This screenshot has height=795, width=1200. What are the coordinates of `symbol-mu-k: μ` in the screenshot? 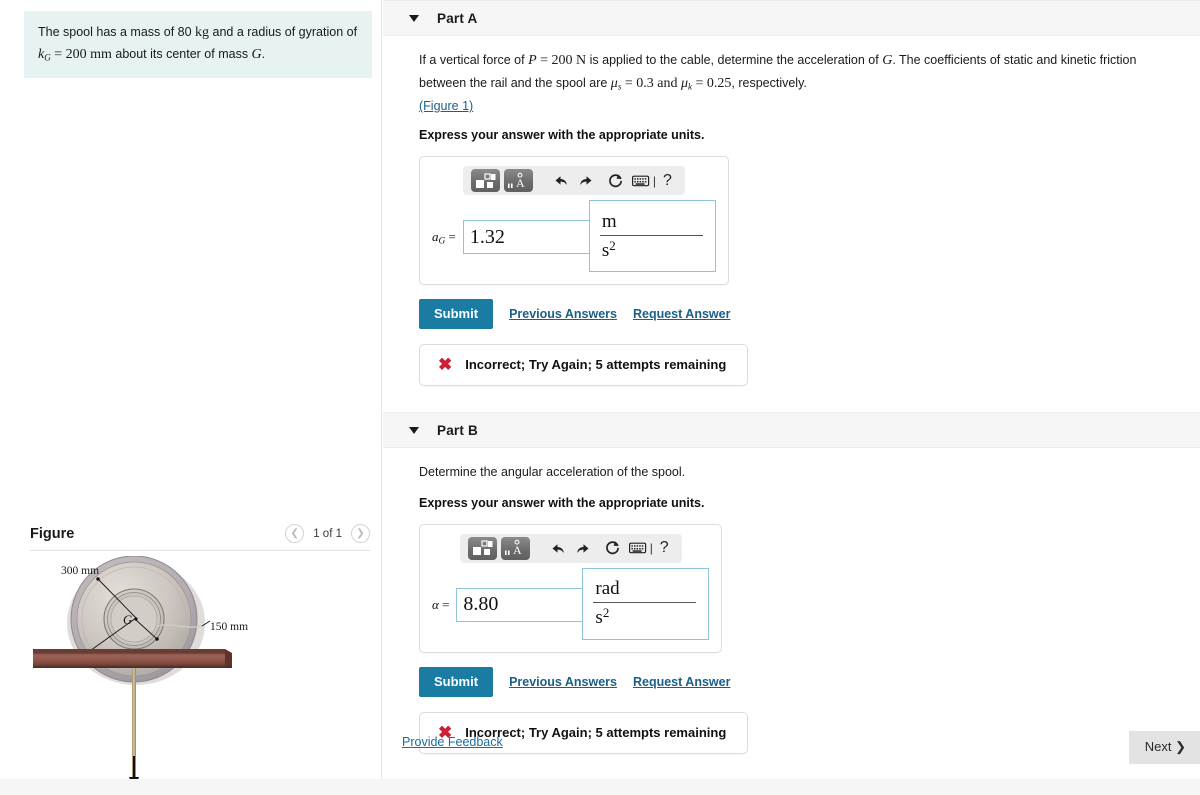 It's located at (684, 83).